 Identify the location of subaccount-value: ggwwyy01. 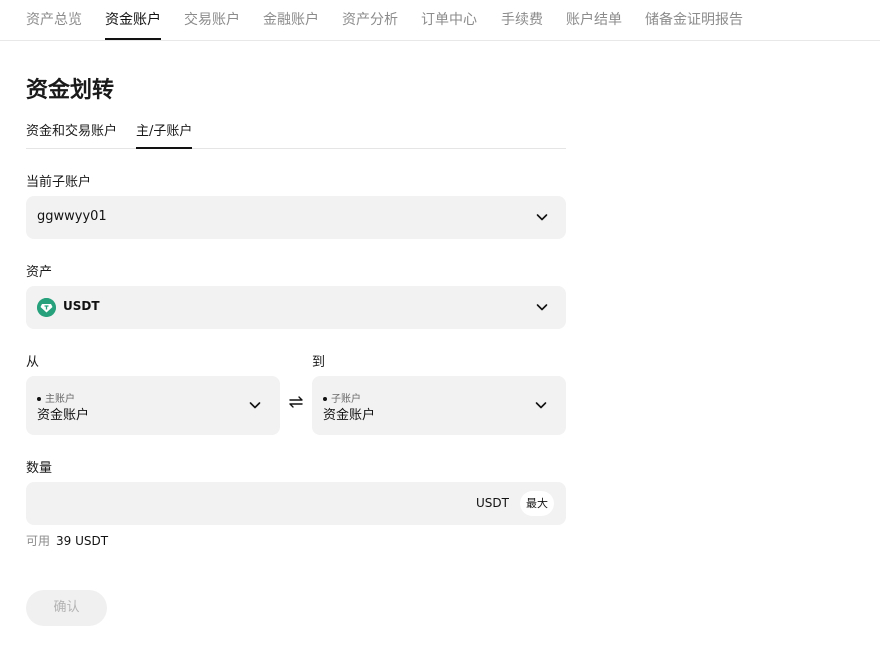
(72, 216).